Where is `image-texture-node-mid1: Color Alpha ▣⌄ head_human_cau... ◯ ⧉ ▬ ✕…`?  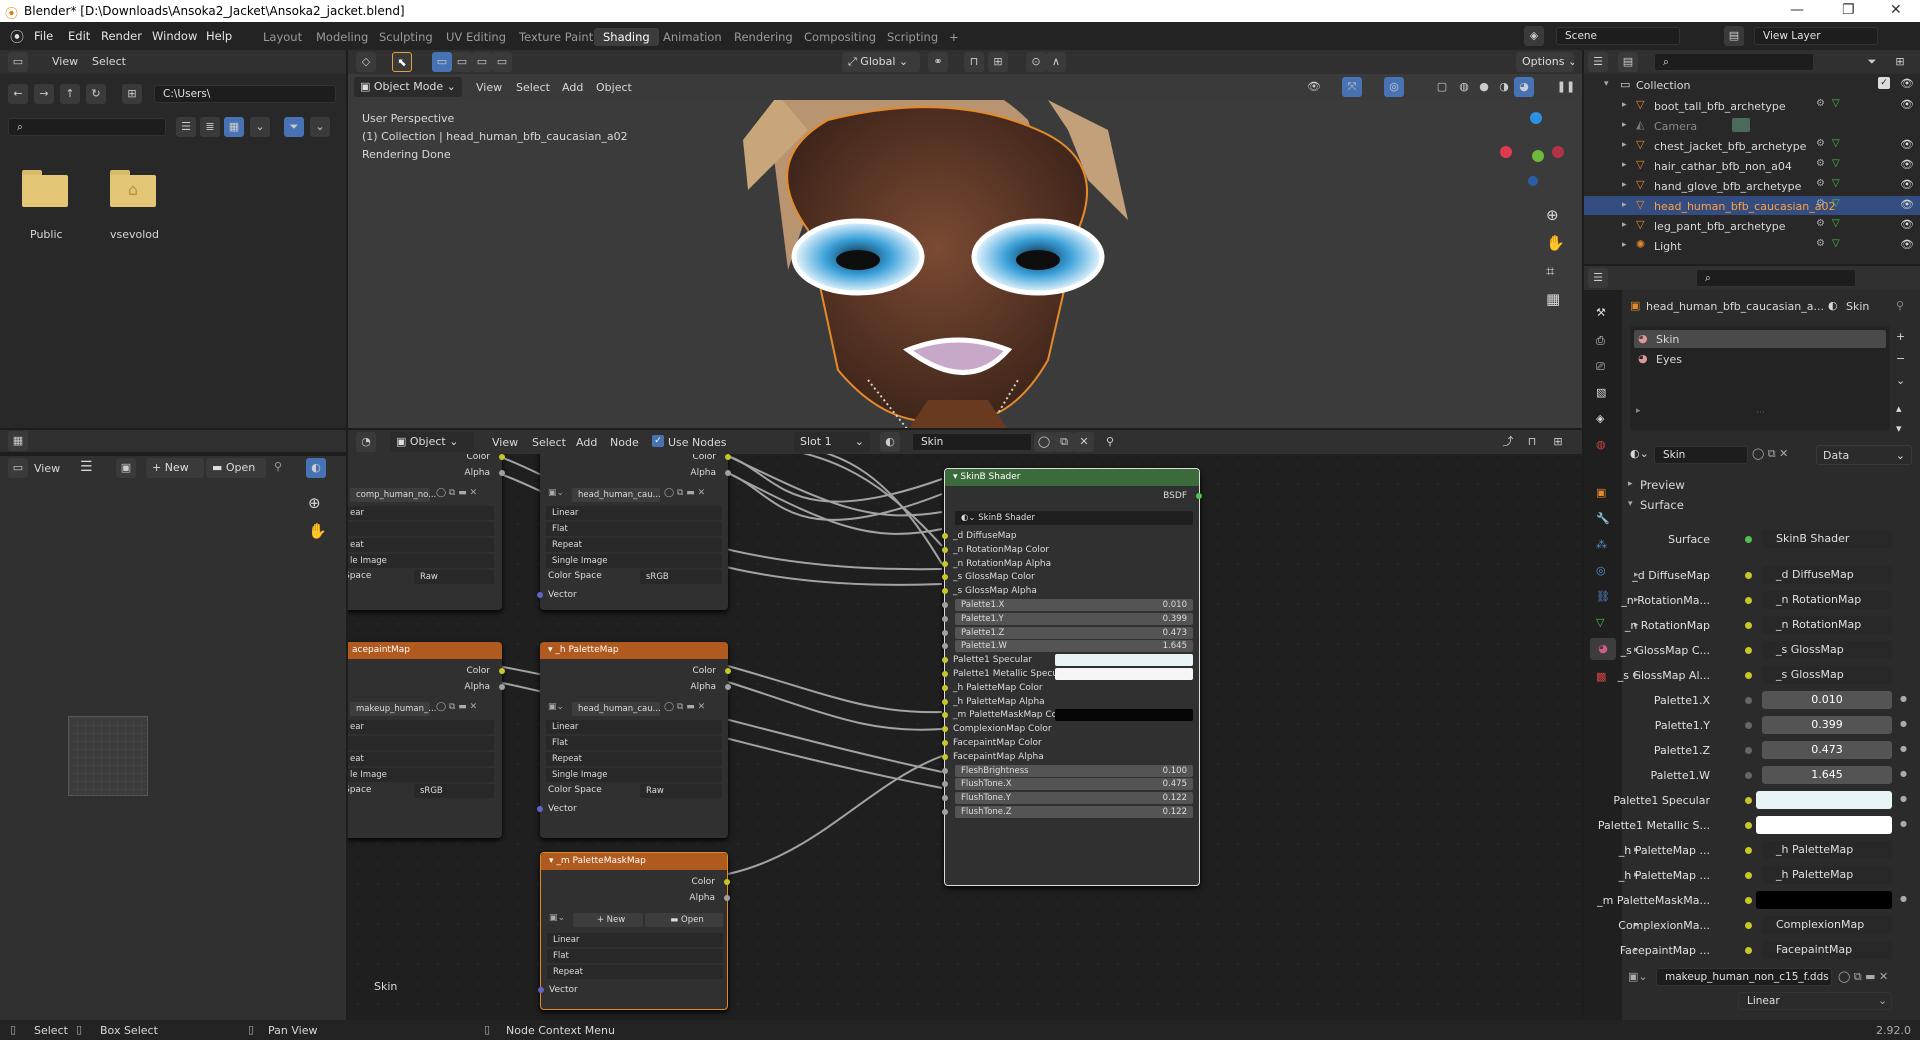 image-texture-node-mid1: Color Alpha ▣⌄ head_human_cau... ◯ ⧉ ▬ ✕… is located at coordinates (634, 532).